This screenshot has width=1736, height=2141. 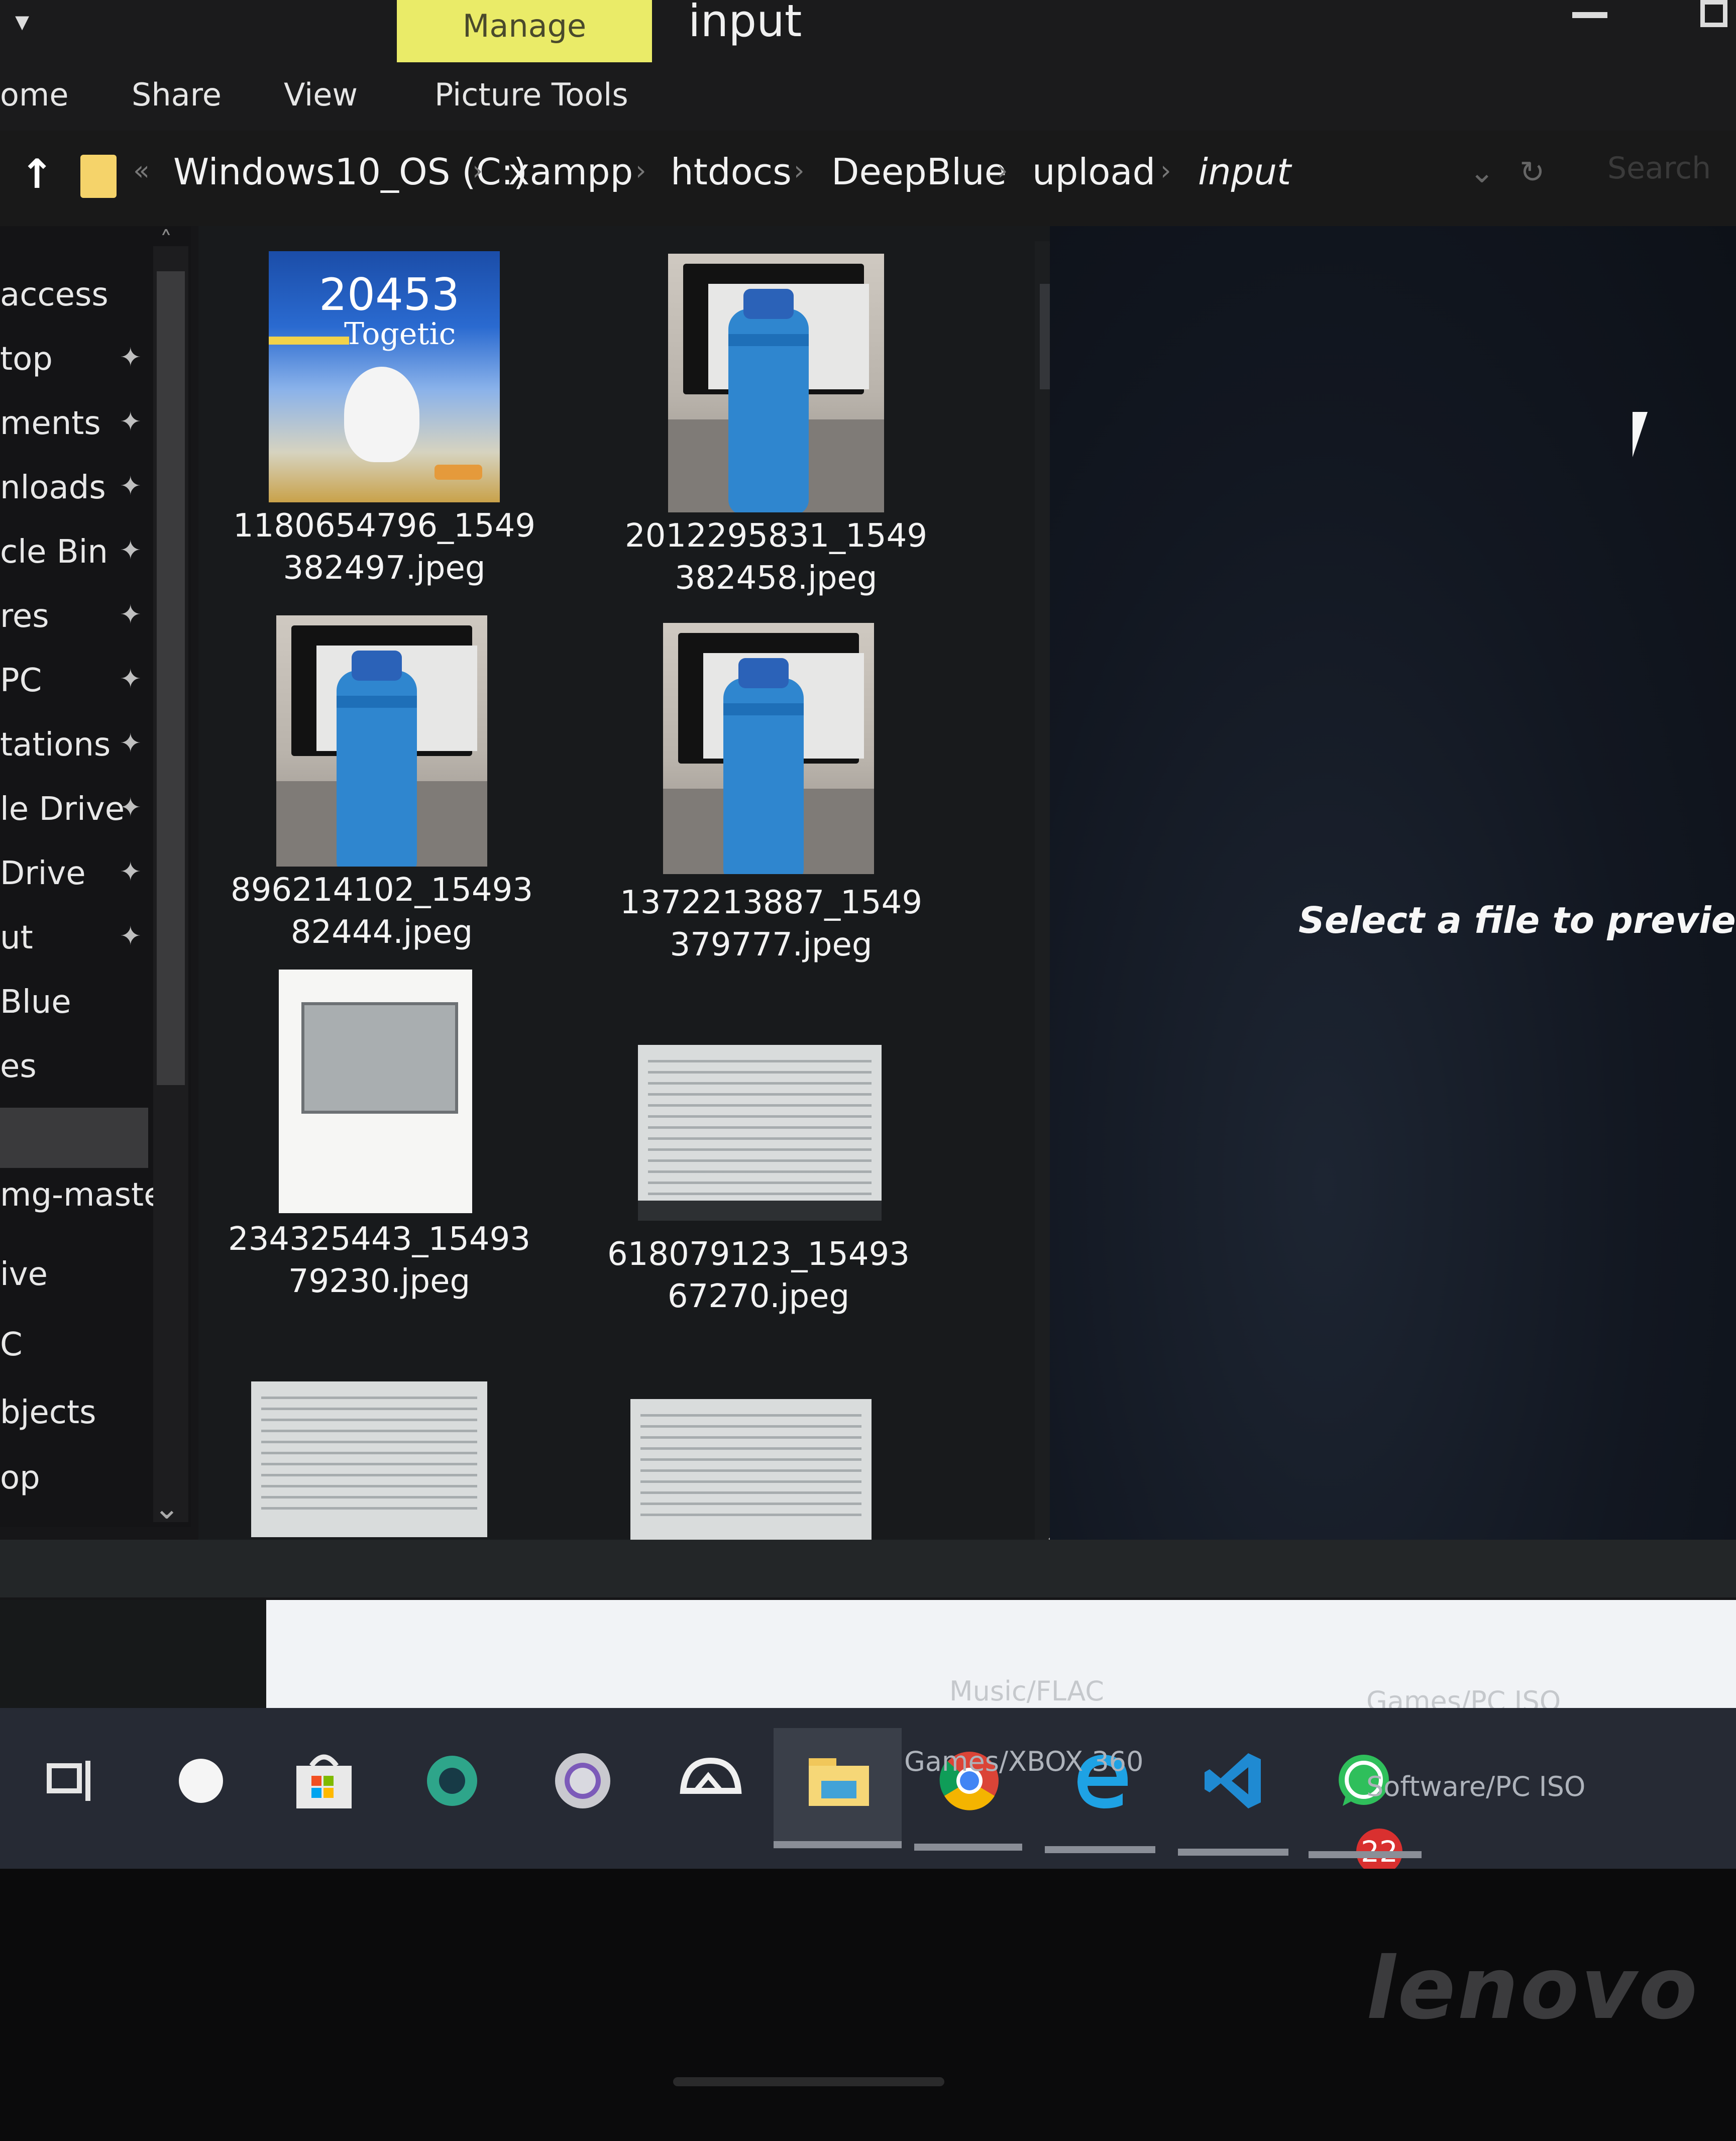 I want to click on app-circle-icon, so click(x=582, y=1780).